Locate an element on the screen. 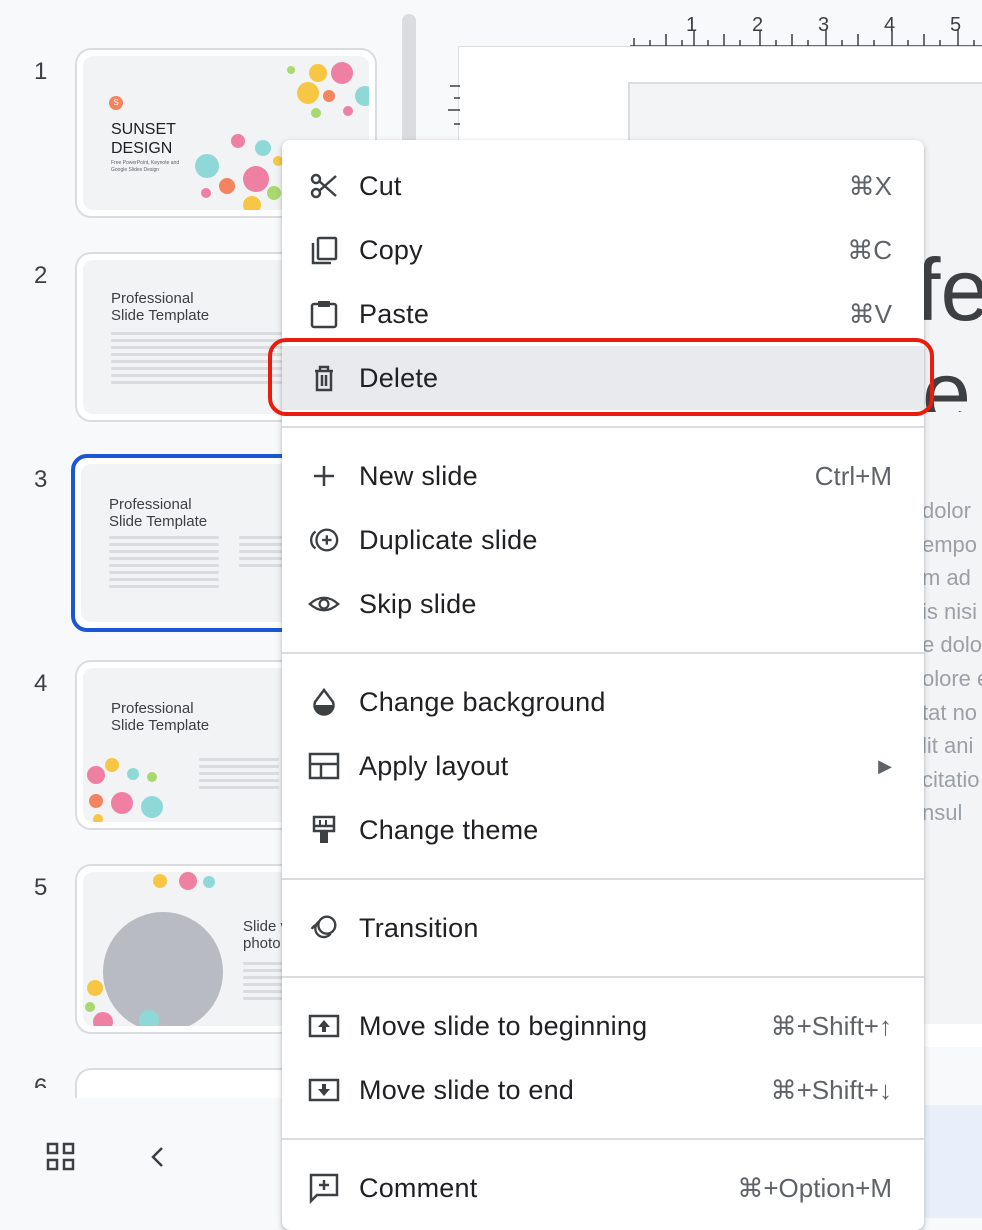 Image resolution: width=982 pixels, height=1230 pixels. submenu-arrow-icon: ▶ is located at coordinates (885, 765).